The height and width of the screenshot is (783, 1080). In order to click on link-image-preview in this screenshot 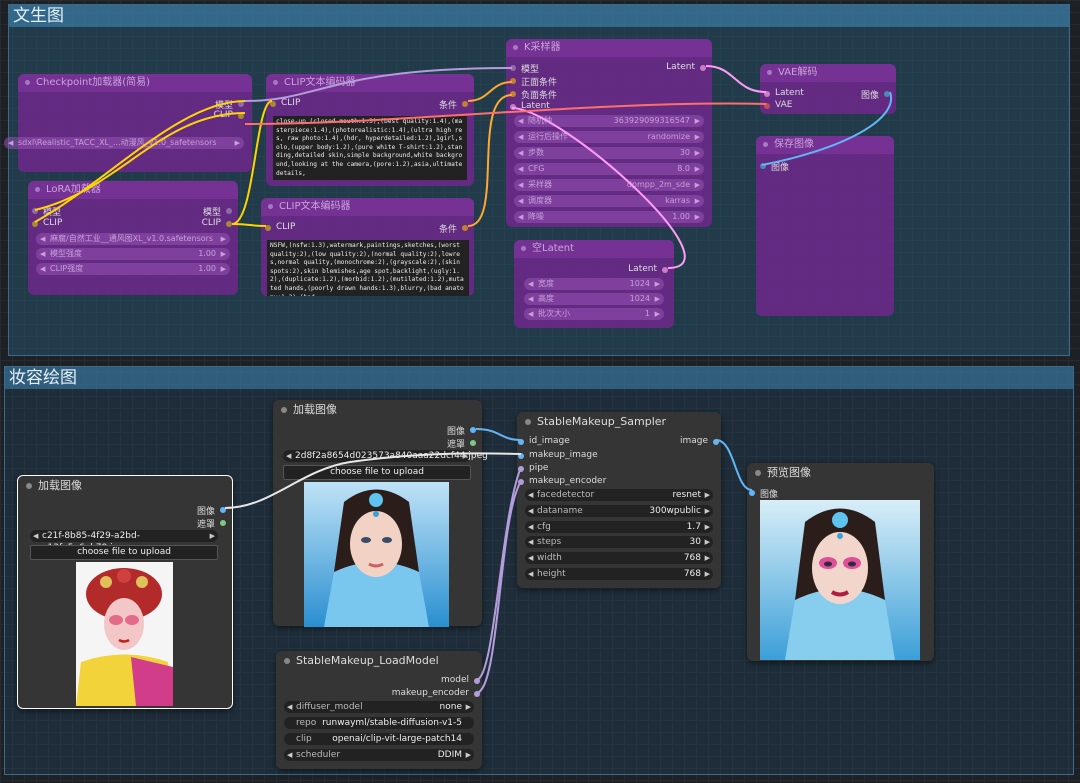, I will do `click(734, 465)`.